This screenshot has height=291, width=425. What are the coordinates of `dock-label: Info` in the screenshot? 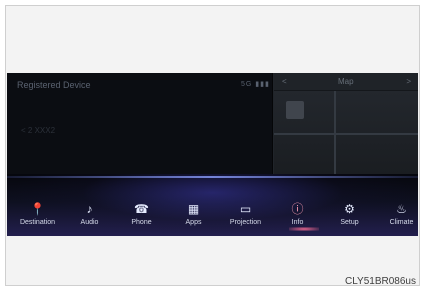 It's located at (297, 222).